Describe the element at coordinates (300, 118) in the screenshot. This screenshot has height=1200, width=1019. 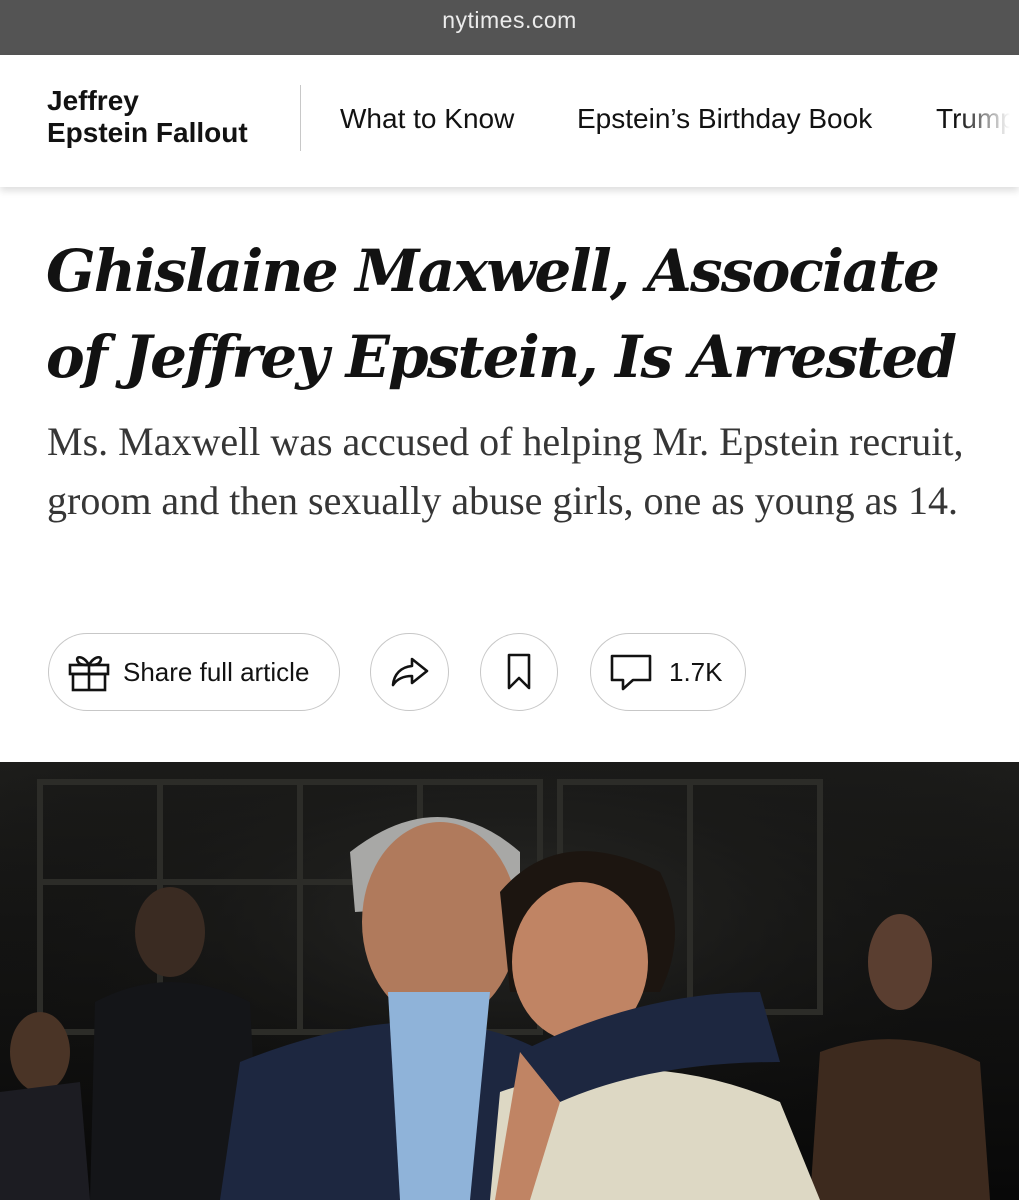
I see `nav-divider` at that location.